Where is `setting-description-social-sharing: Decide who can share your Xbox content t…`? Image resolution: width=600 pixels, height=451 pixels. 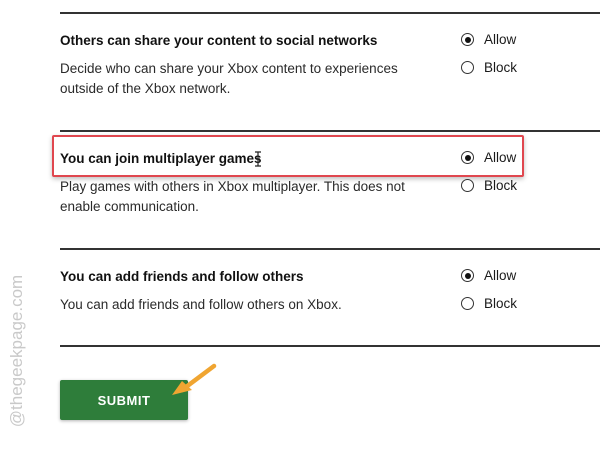
setting-description-social-sharing: Decide who can share your Xbox content t… is located at coordinates (229, 78).